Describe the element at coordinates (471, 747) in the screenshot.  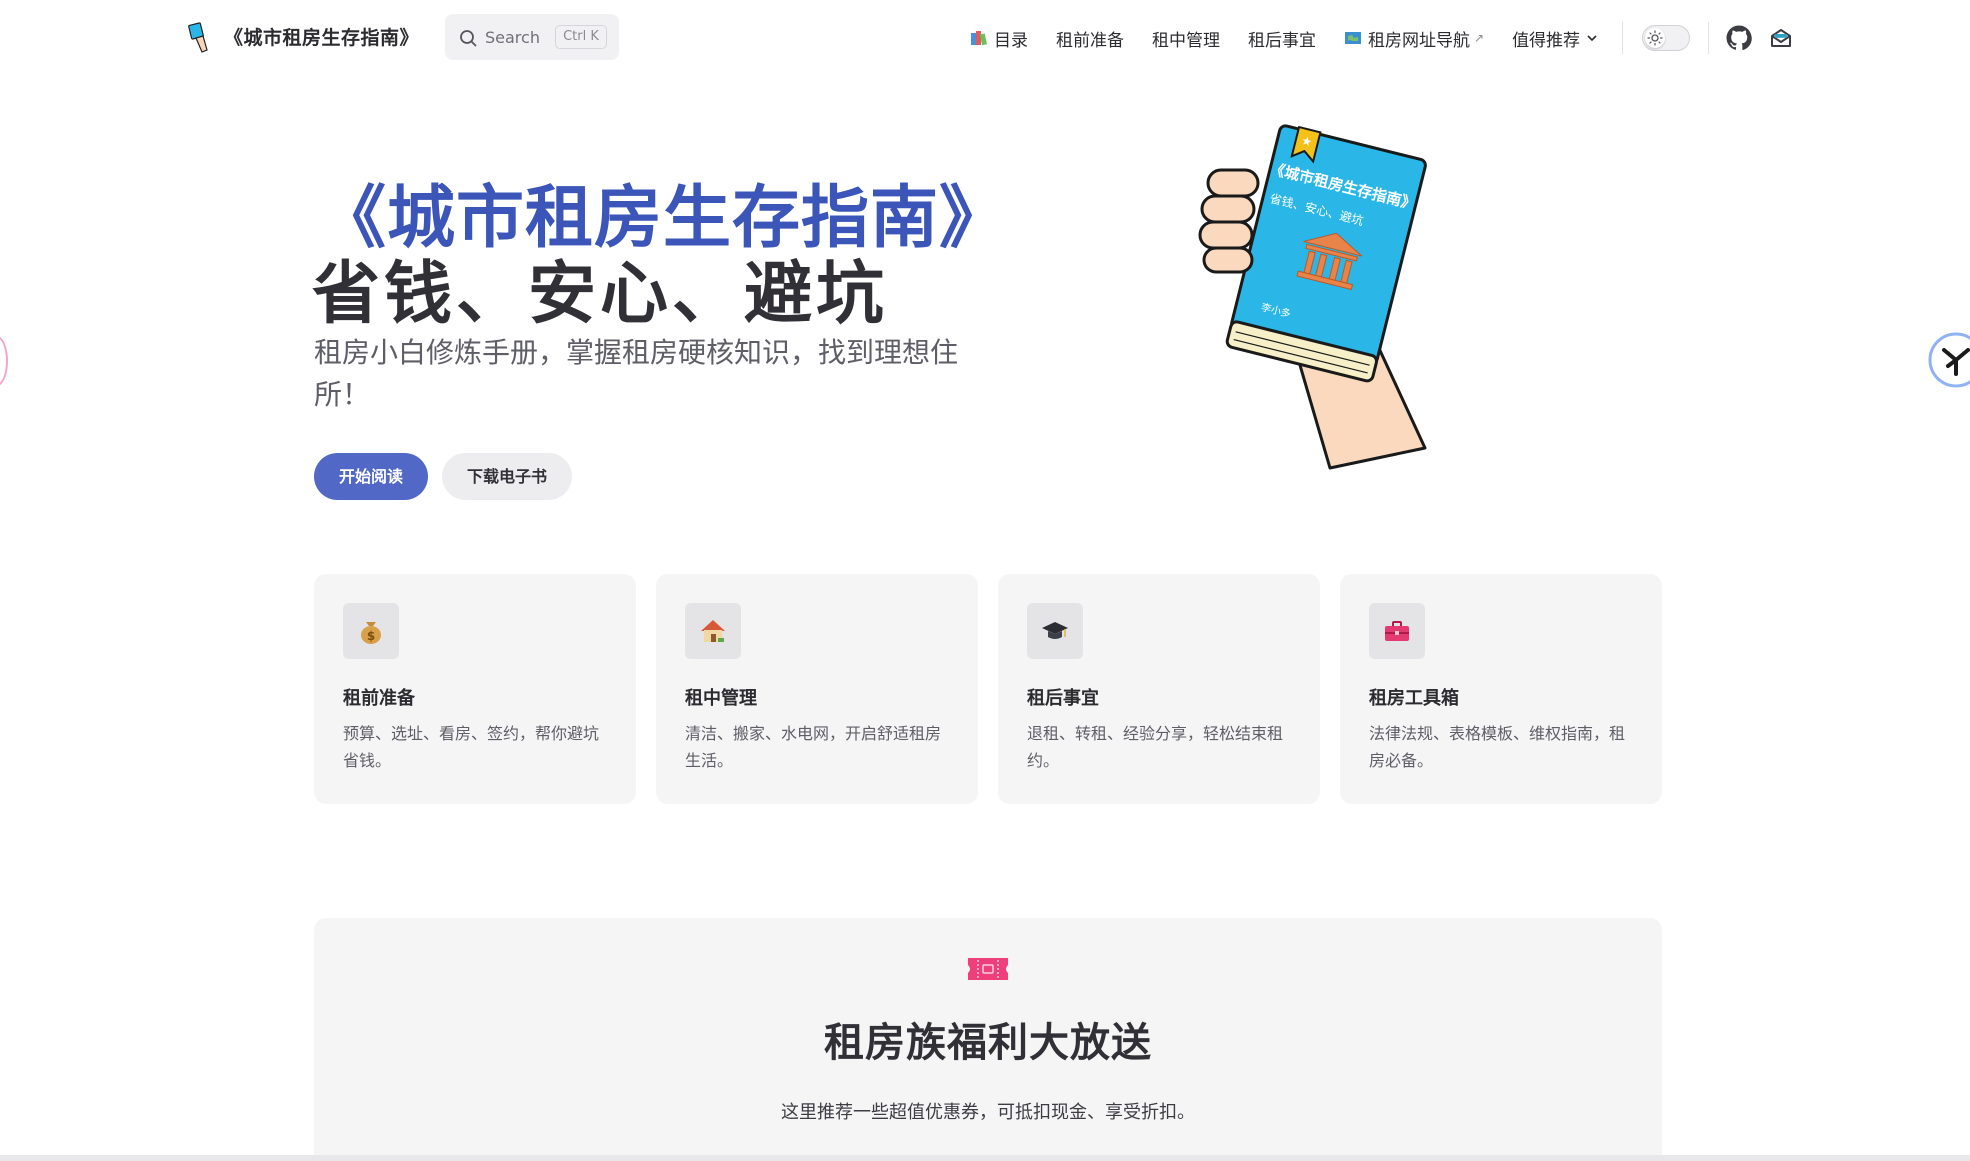
I see `feature-desc: 预算、选址、看房、签约，帮你避坑省钱。` at that location.